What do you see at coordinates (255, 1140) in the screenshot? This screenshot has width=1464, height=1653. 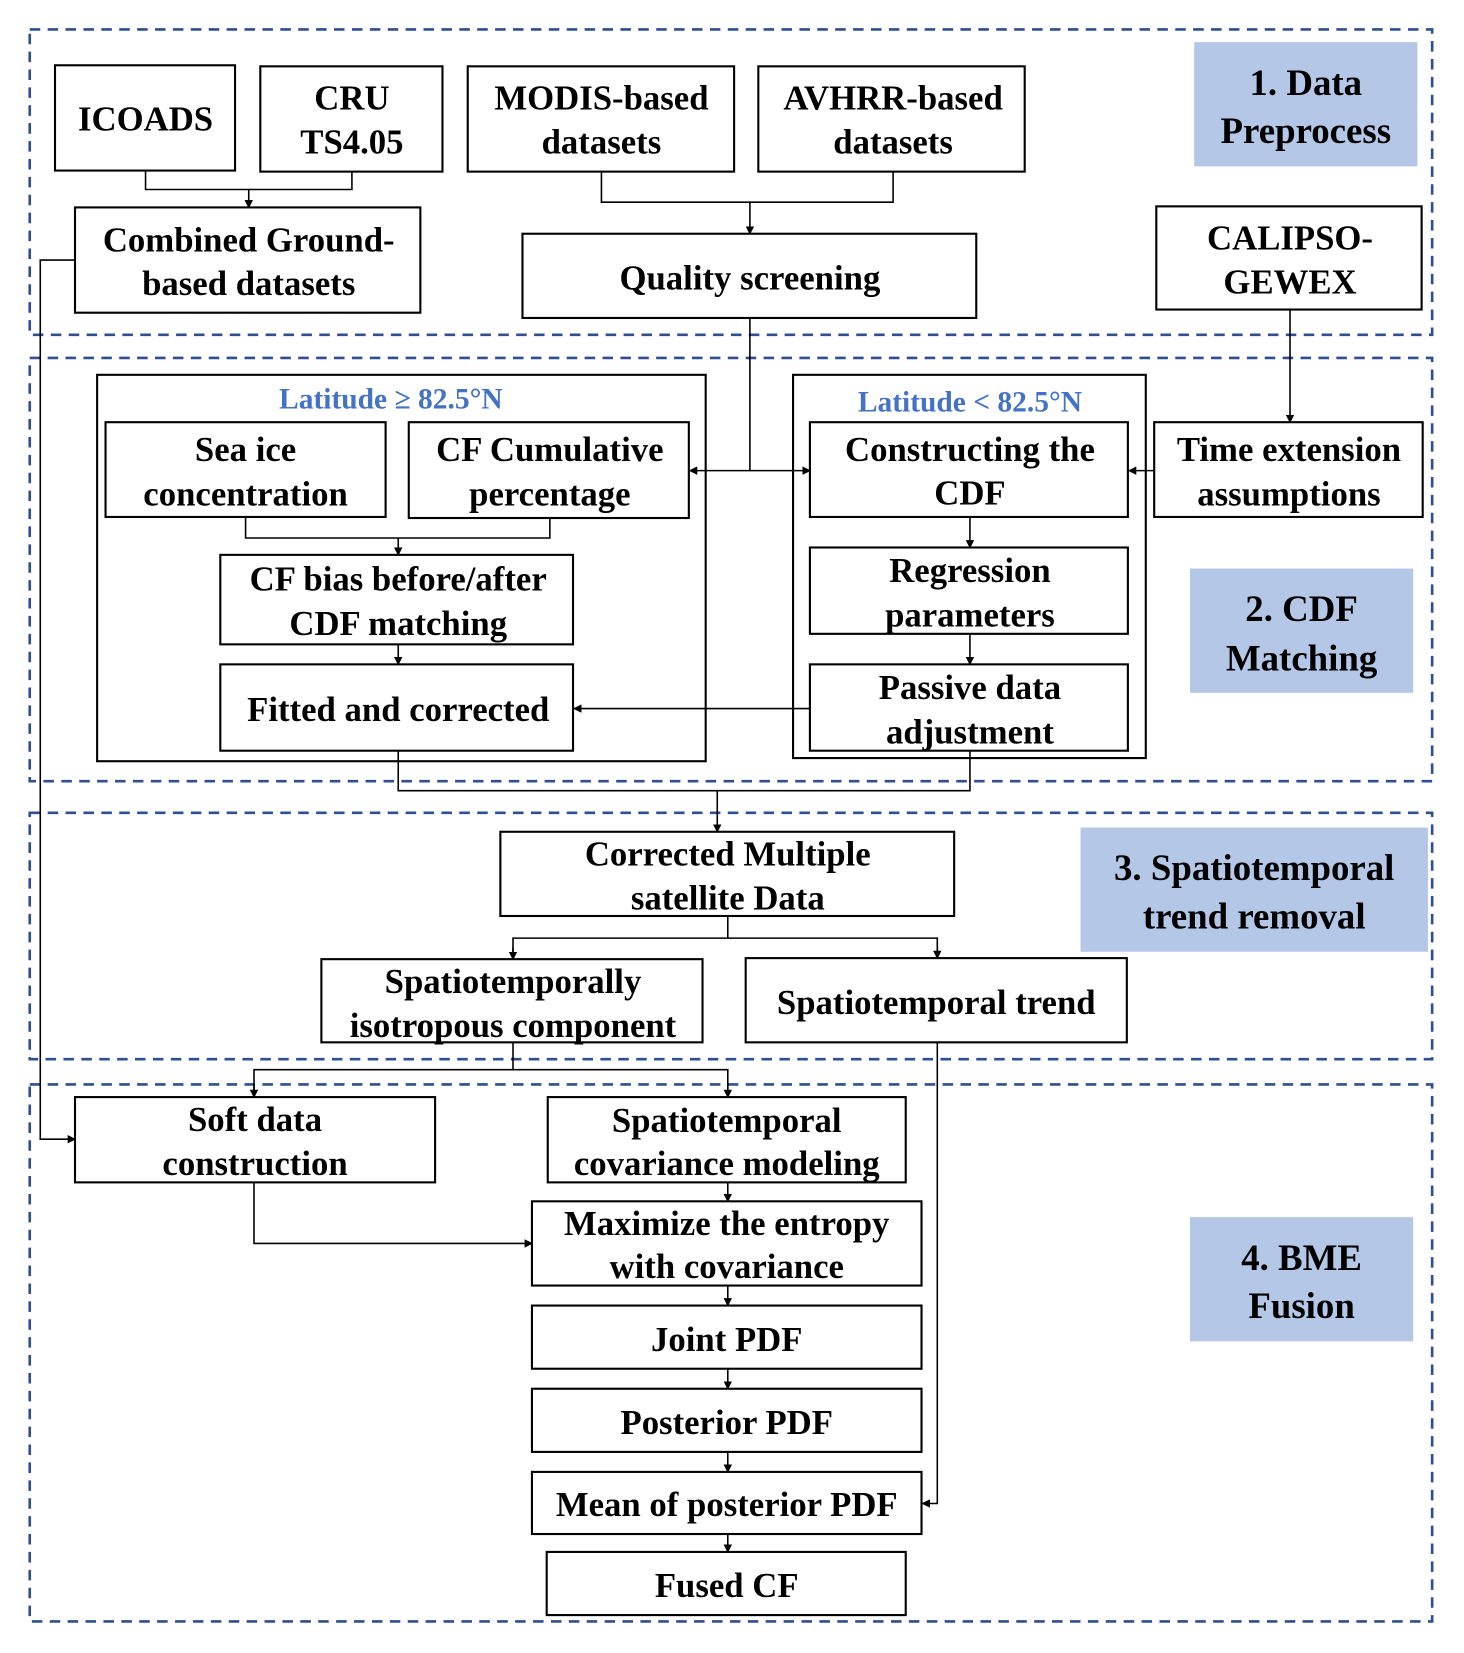 I see `box-soft-data: Soft data construction` at bounding box center [255, 1140].